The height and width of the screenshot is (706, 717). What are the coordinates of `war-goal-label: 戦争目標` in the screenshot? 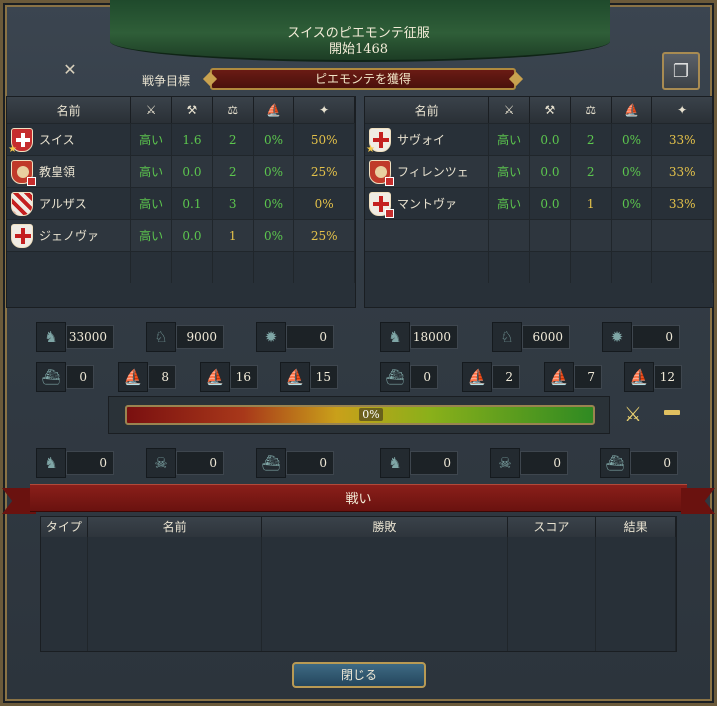 It's located at (166, 81).